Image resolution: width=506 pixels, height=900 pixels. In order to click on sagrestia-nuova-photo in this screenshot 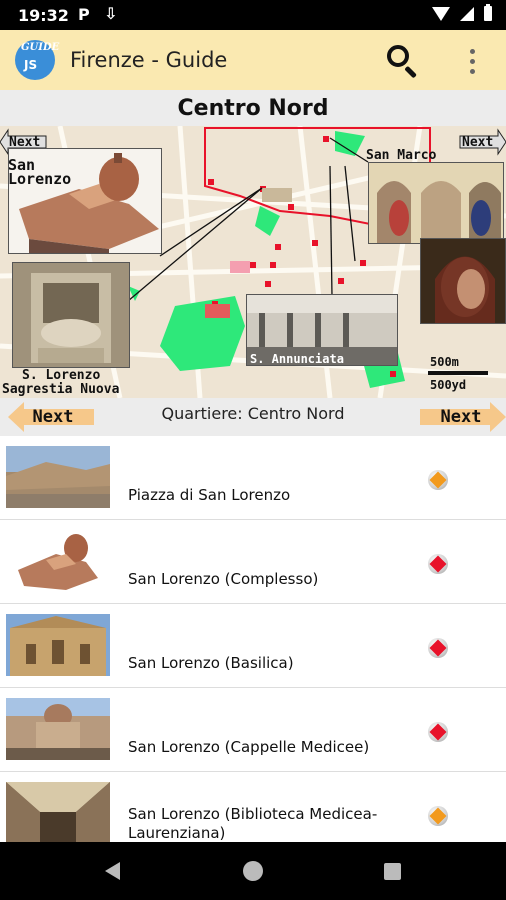, I will do `click(71, 315)`.